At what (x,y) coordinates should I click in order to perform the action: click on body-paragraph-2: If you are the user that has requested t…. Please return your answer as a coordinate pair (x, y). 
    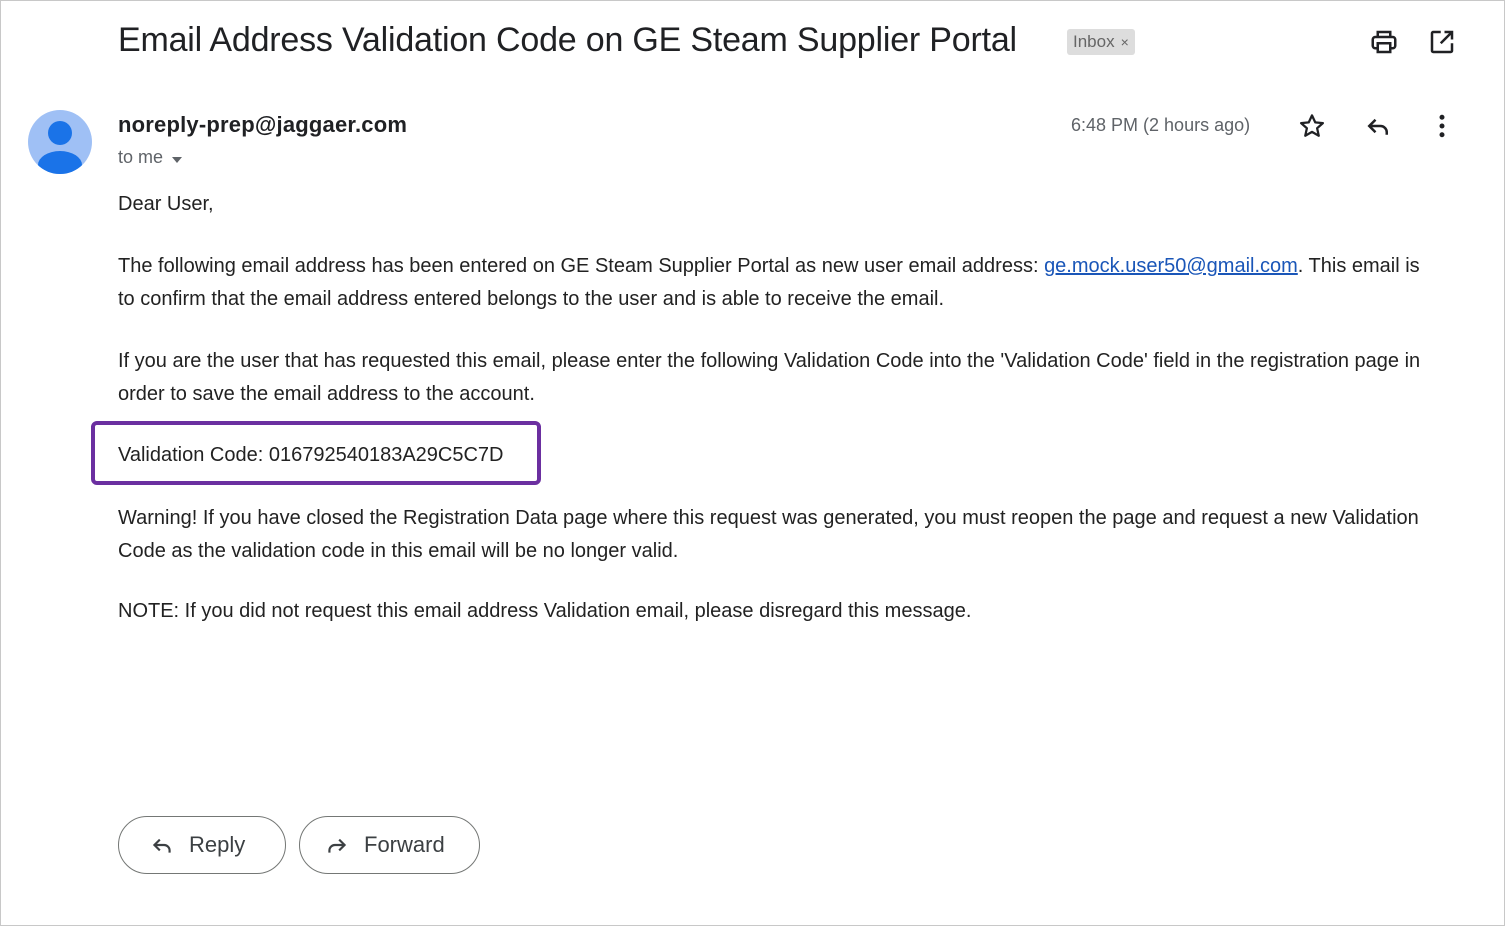
    Looking at the image, I should click on (769, 377).